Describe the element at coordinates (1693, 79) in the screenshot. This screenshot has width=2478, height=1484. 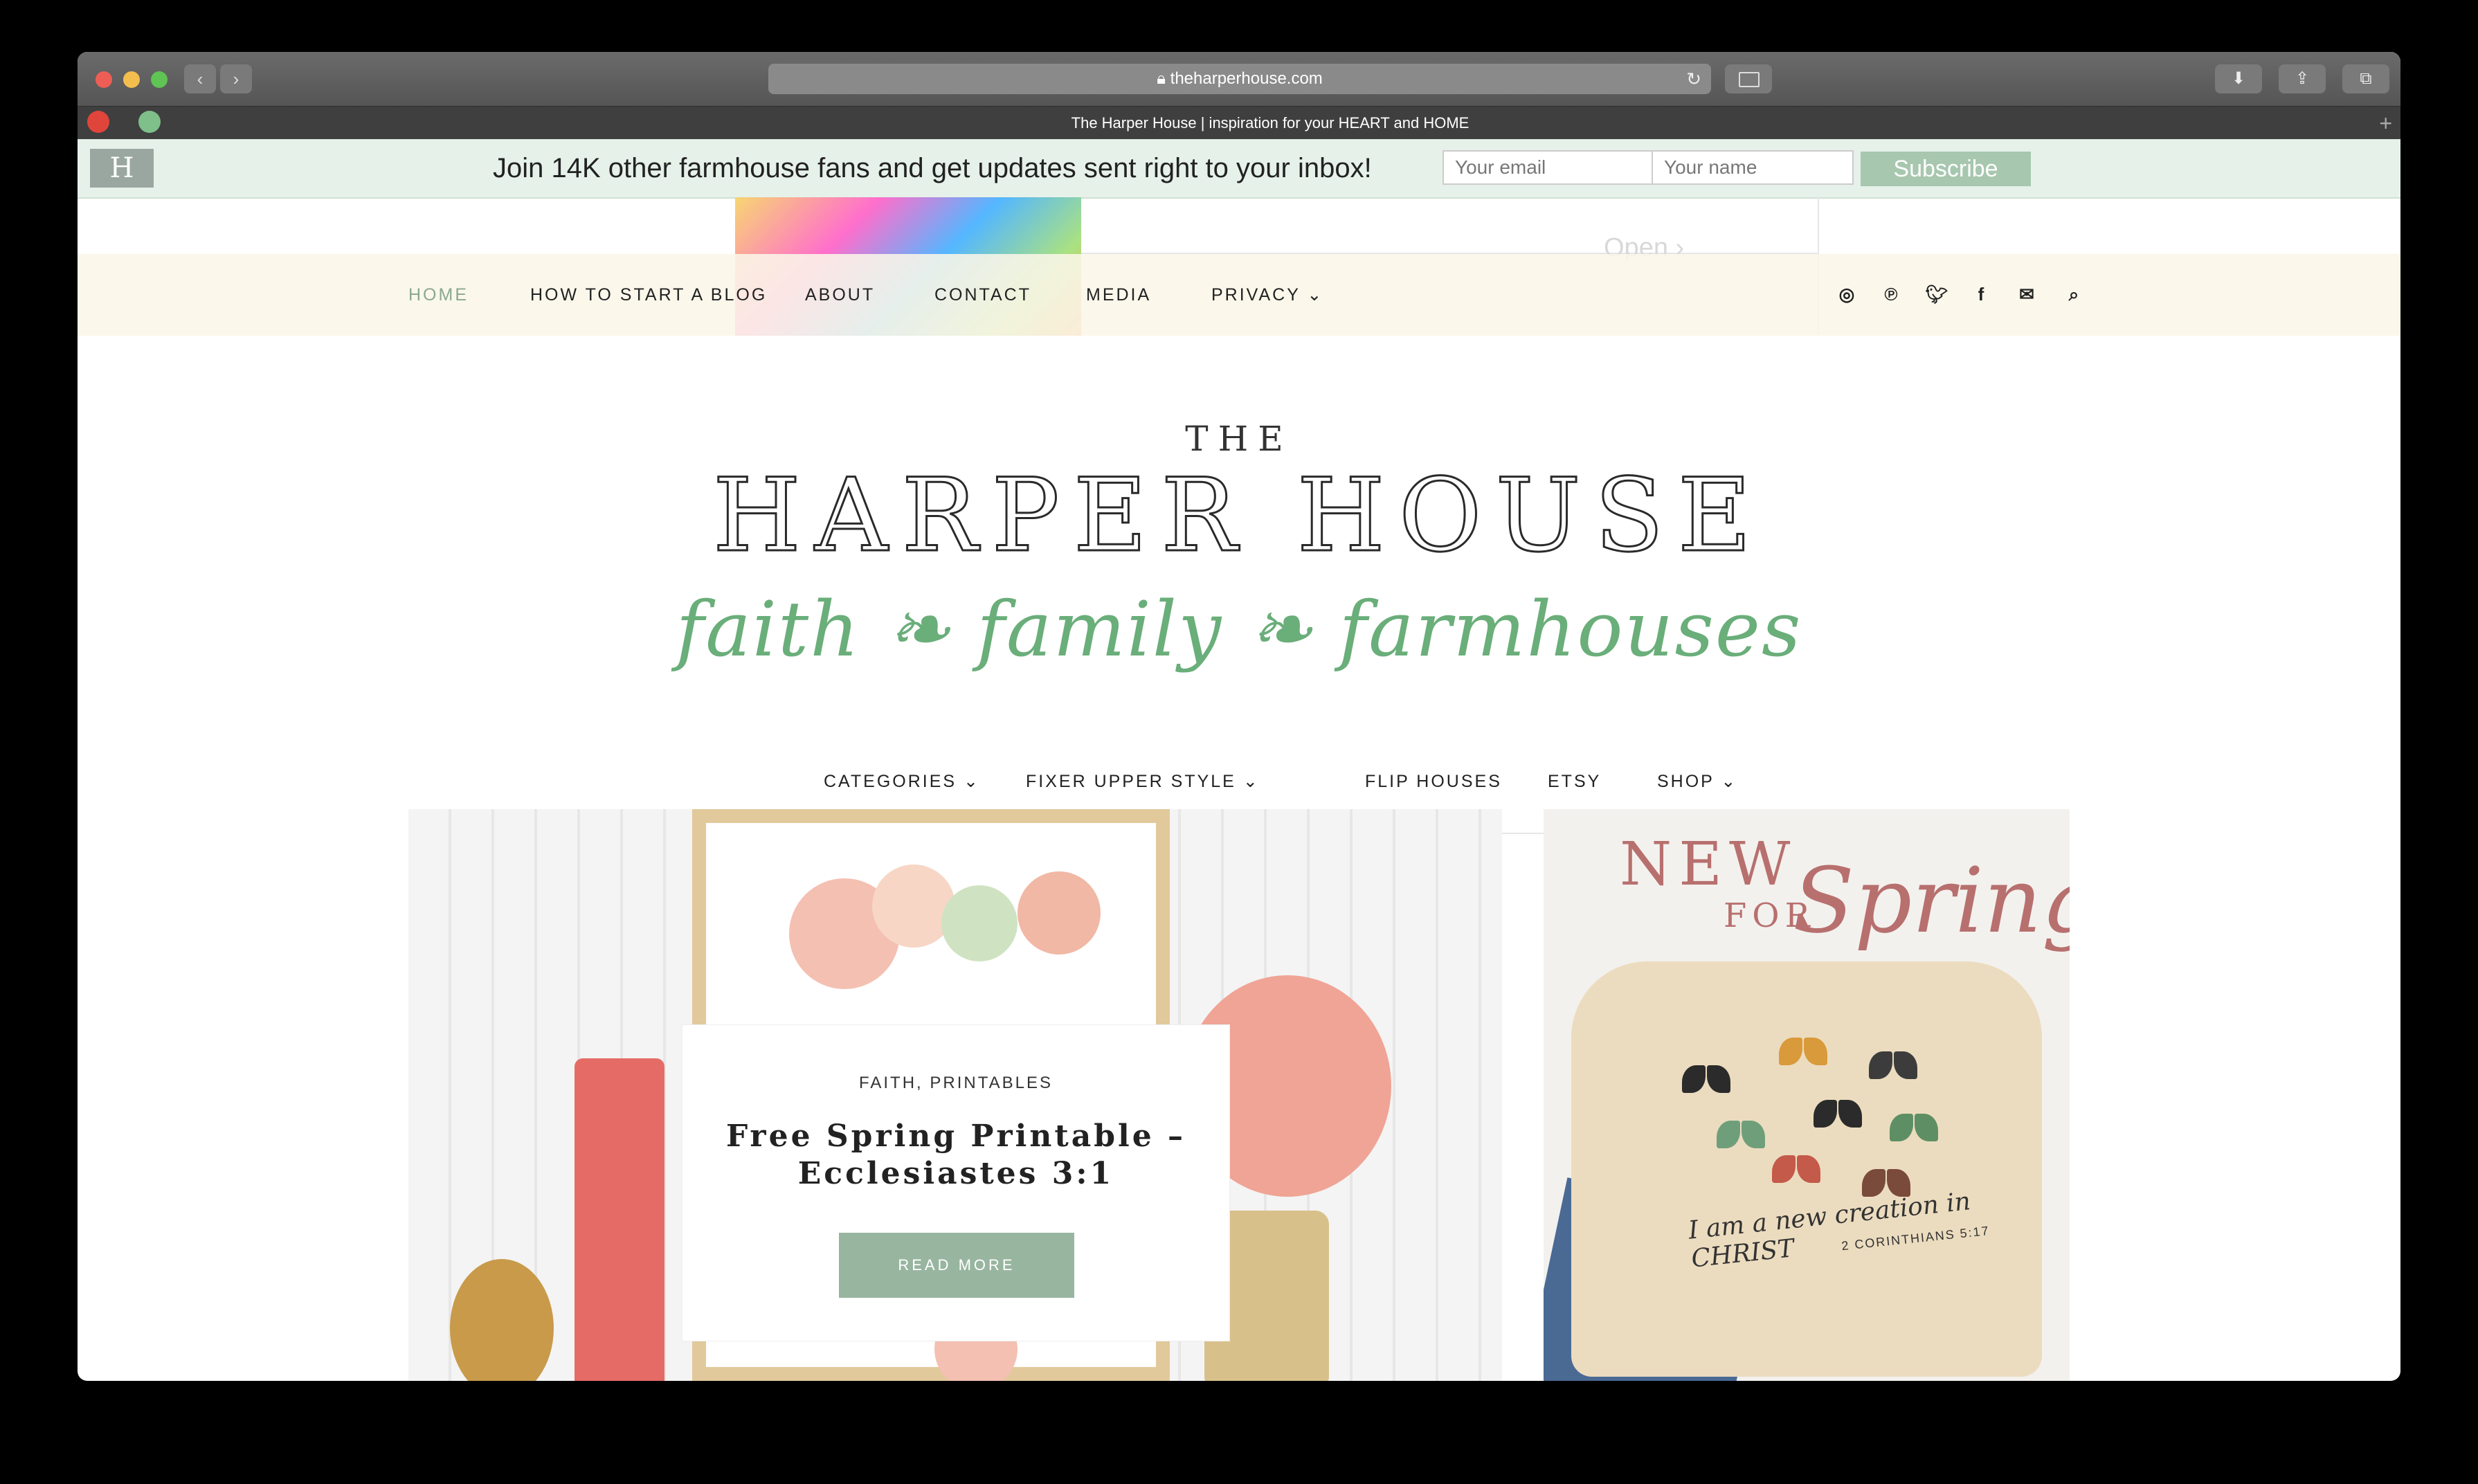
I see `reload-icon: ↻` at that location.